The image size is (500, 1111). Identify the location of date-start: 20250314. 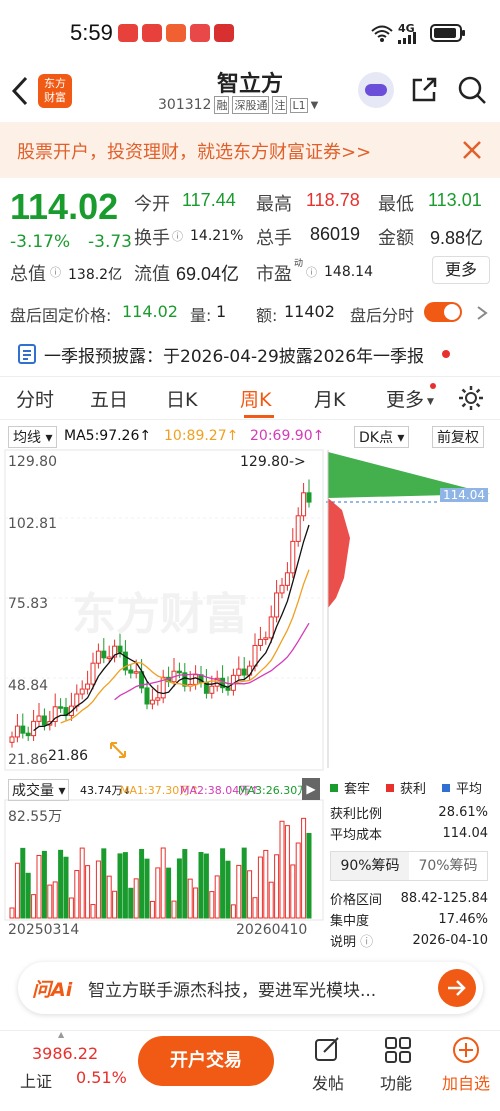
(44, 930).